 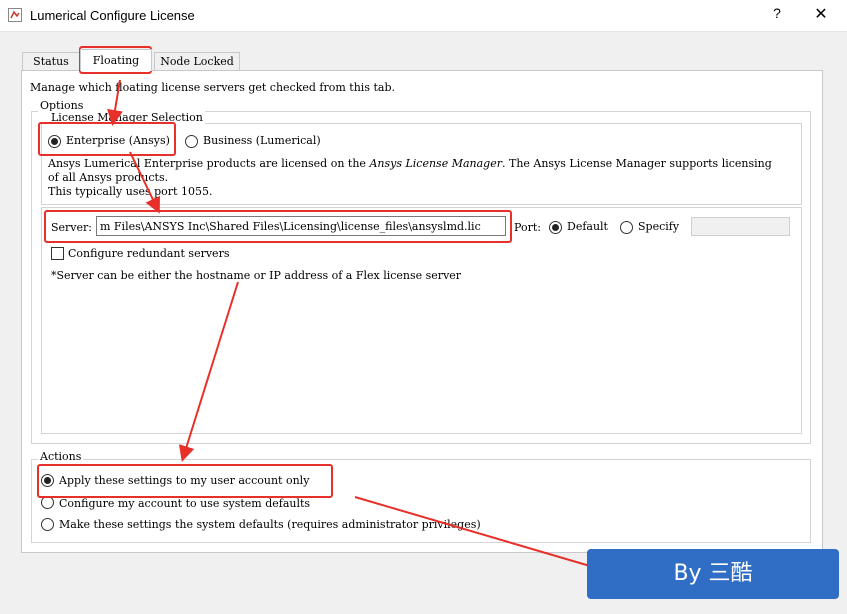 What do you see at coordinates (658, 226) in the screenshot?
I see `port-specify-label: Specify` at bounding box center [658, 226].